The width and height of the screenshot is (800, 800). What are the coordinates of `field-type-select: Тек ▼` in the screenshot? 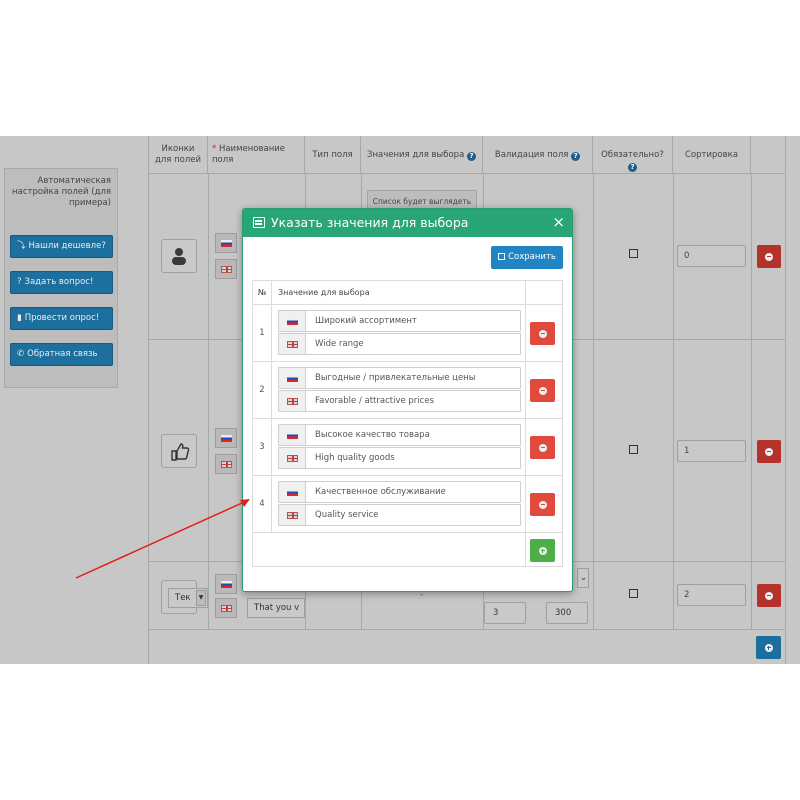 It's located at (188, 598).